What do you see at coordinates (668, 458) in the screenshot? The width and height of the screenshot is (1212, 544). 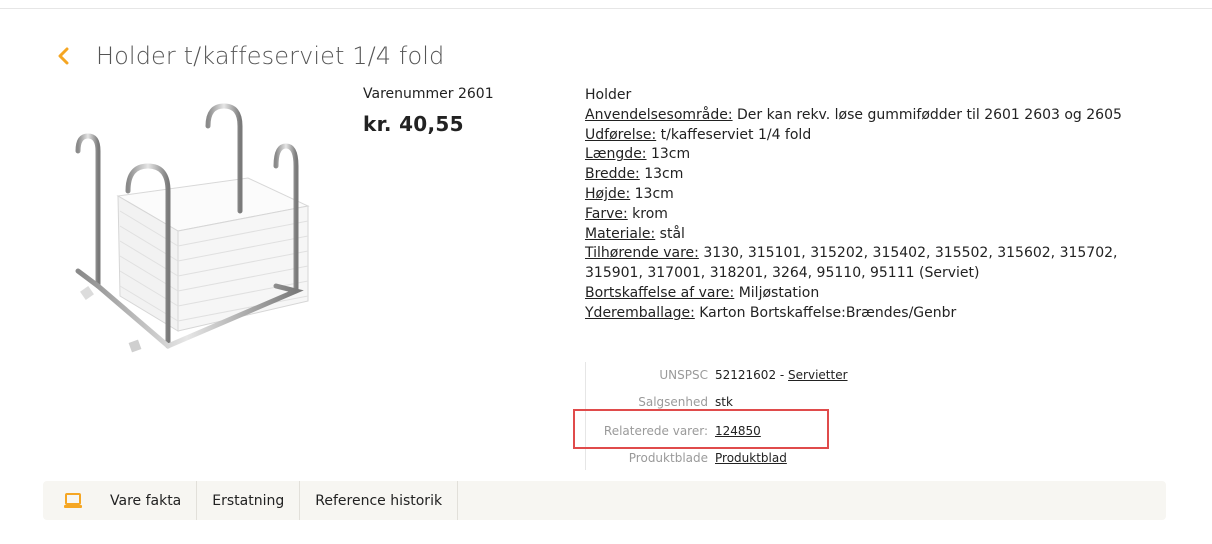 I see `product-sheet-label: Produktblade` at bounding box center [668, 458].